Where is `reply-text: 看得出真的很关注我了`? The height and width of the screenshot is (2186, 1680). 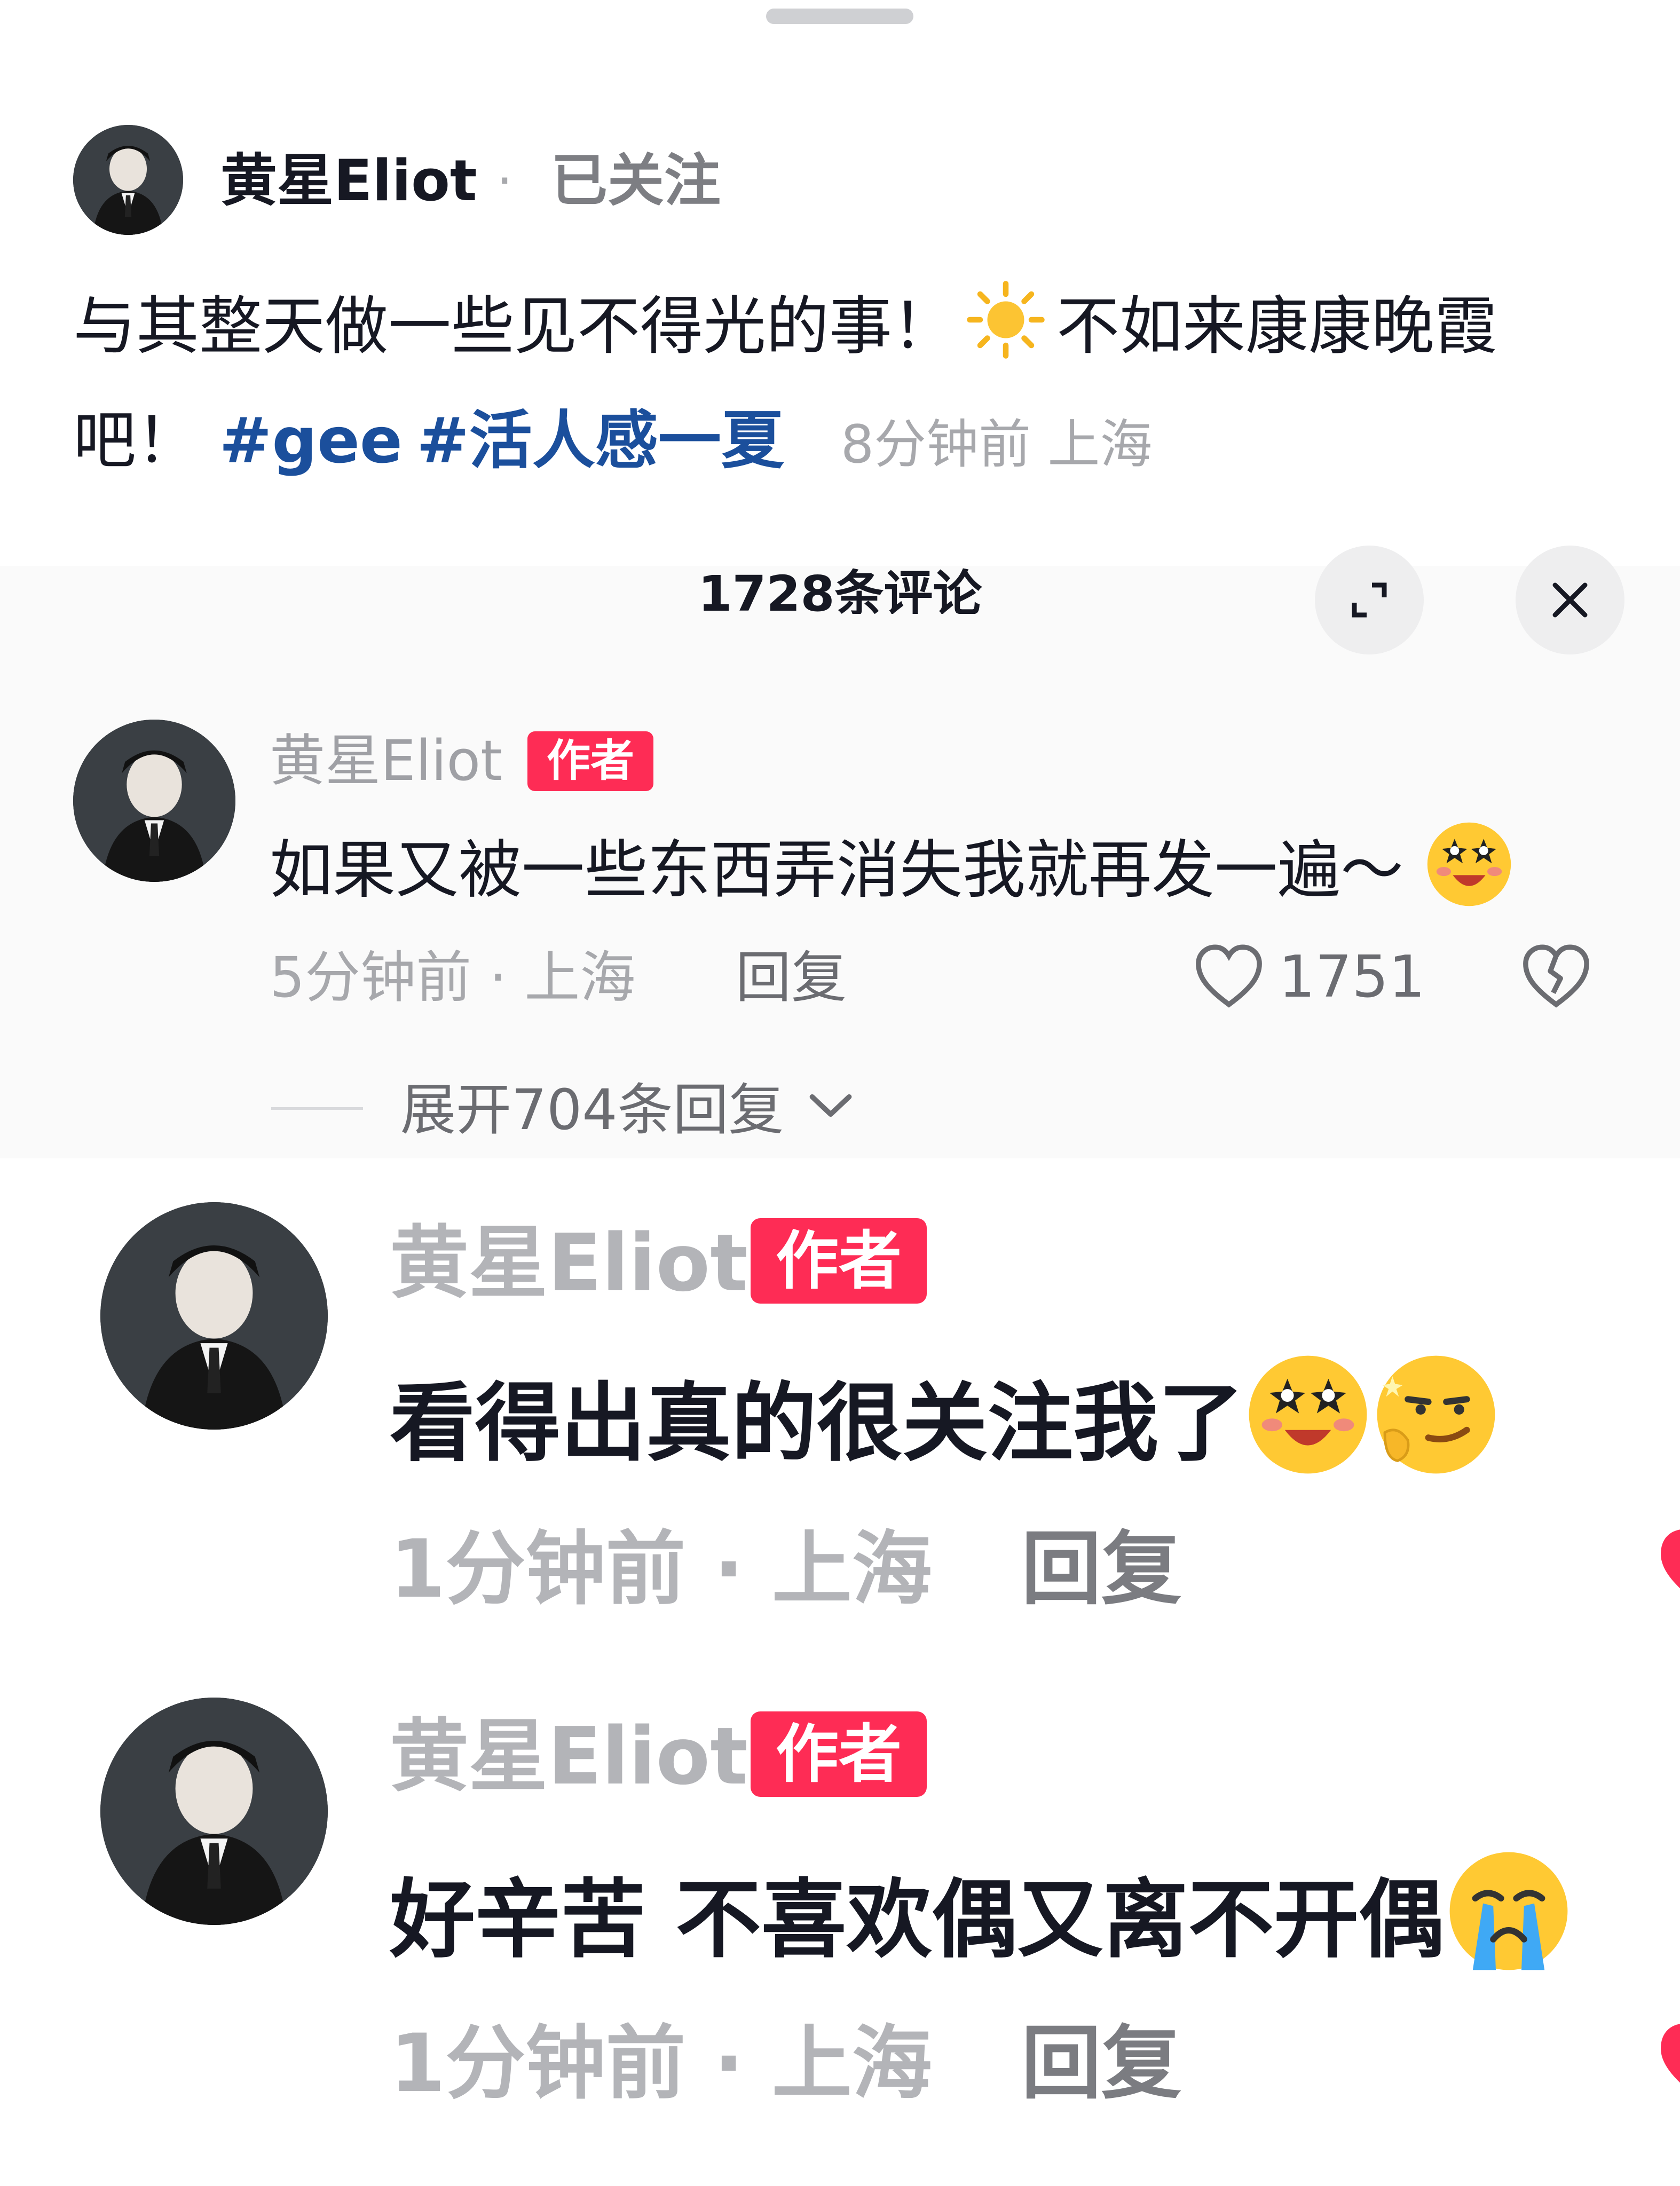 reply-text: 看得出真的很关注我了 is located at coordinates (945, 1429).